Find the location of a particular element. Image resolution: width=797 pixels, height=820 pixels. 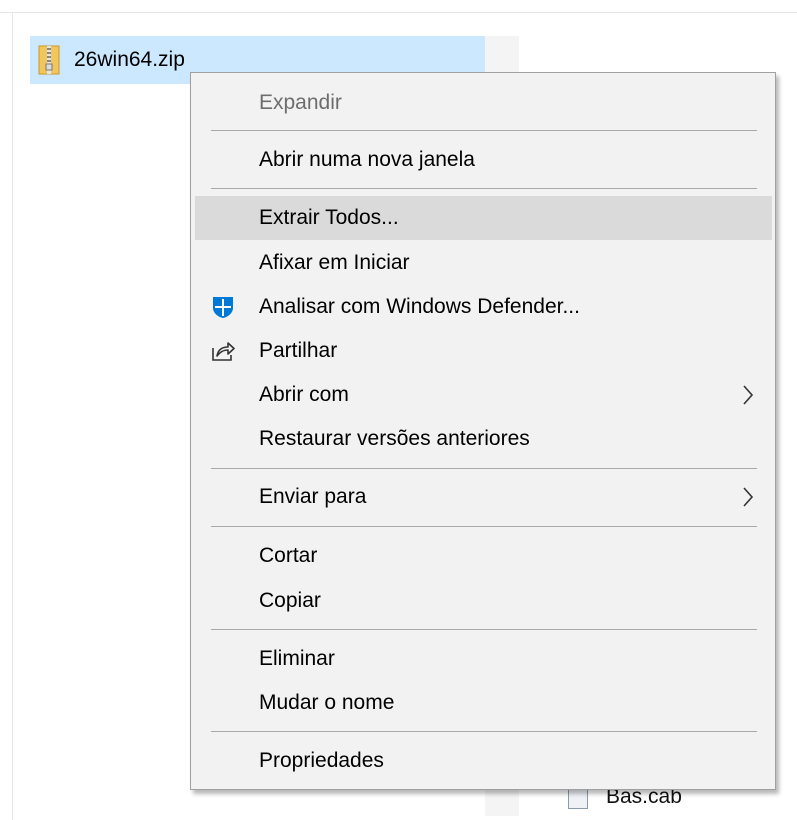

menu-item-label: Afixar em Iniciar is located at coordinates (334, 262).